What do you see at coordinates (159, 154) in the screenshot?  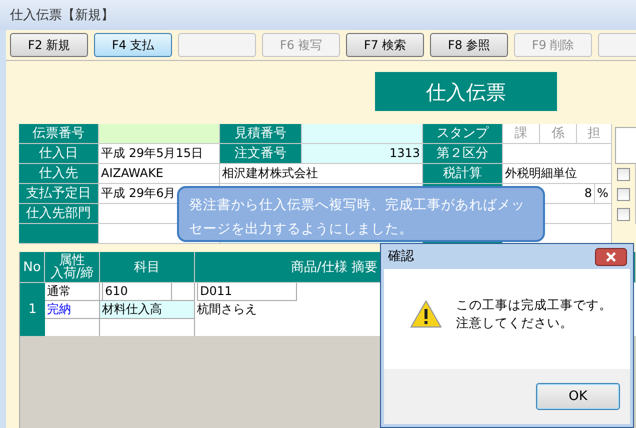 I see `field-value: 平成 29年5月15日` at bounding box center [159, 154].